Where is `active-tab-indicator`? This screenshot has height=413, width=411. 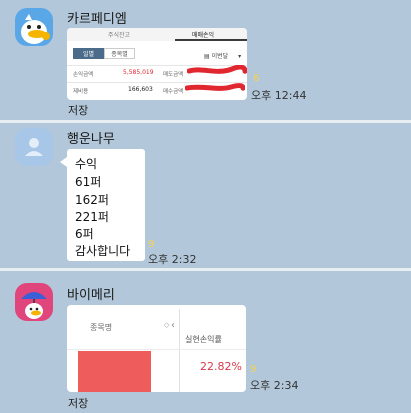 active-tab-indicator is located at coordinates (211, 40).